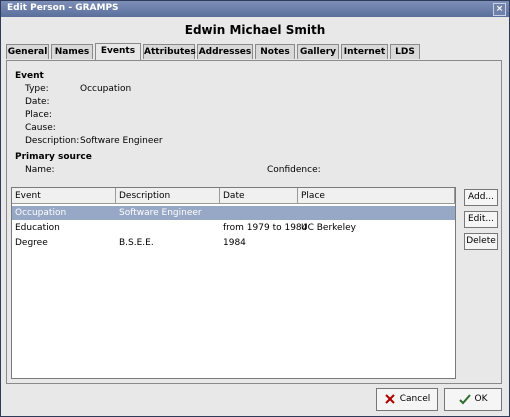 This screenshot has width=510, height=417. Describe the element at coordinates (225, 51) in the screenshot. I see `tab-addresses: Addresses` at that location.